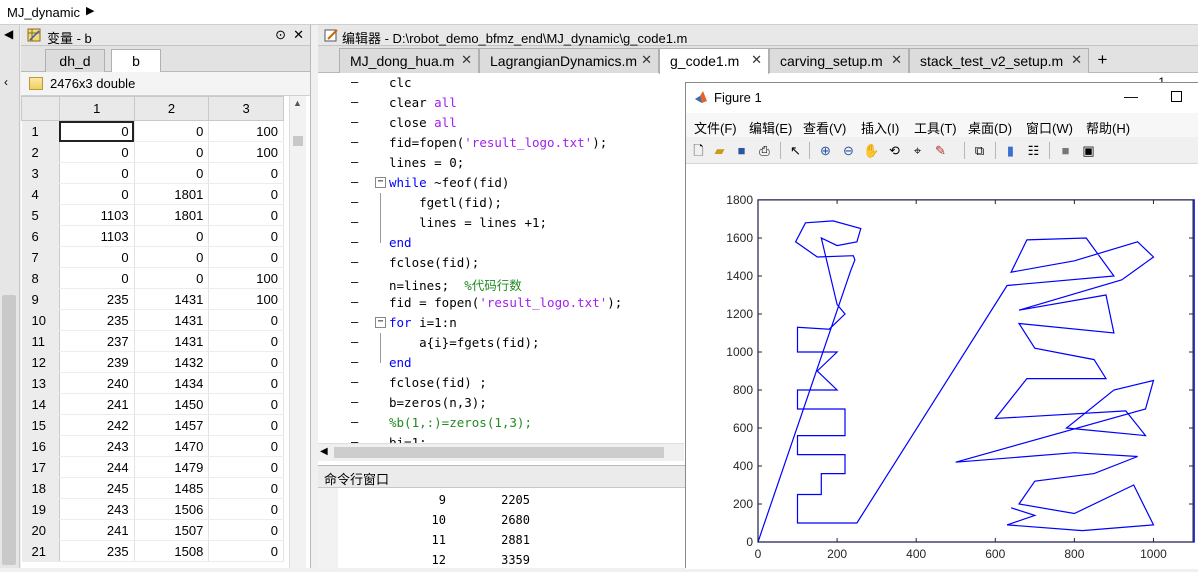  What do you see at coordinates (942, 98) in the screenshot?
I see `figure-titlebar: Figure 1 —` at bounding box center [942, 98].